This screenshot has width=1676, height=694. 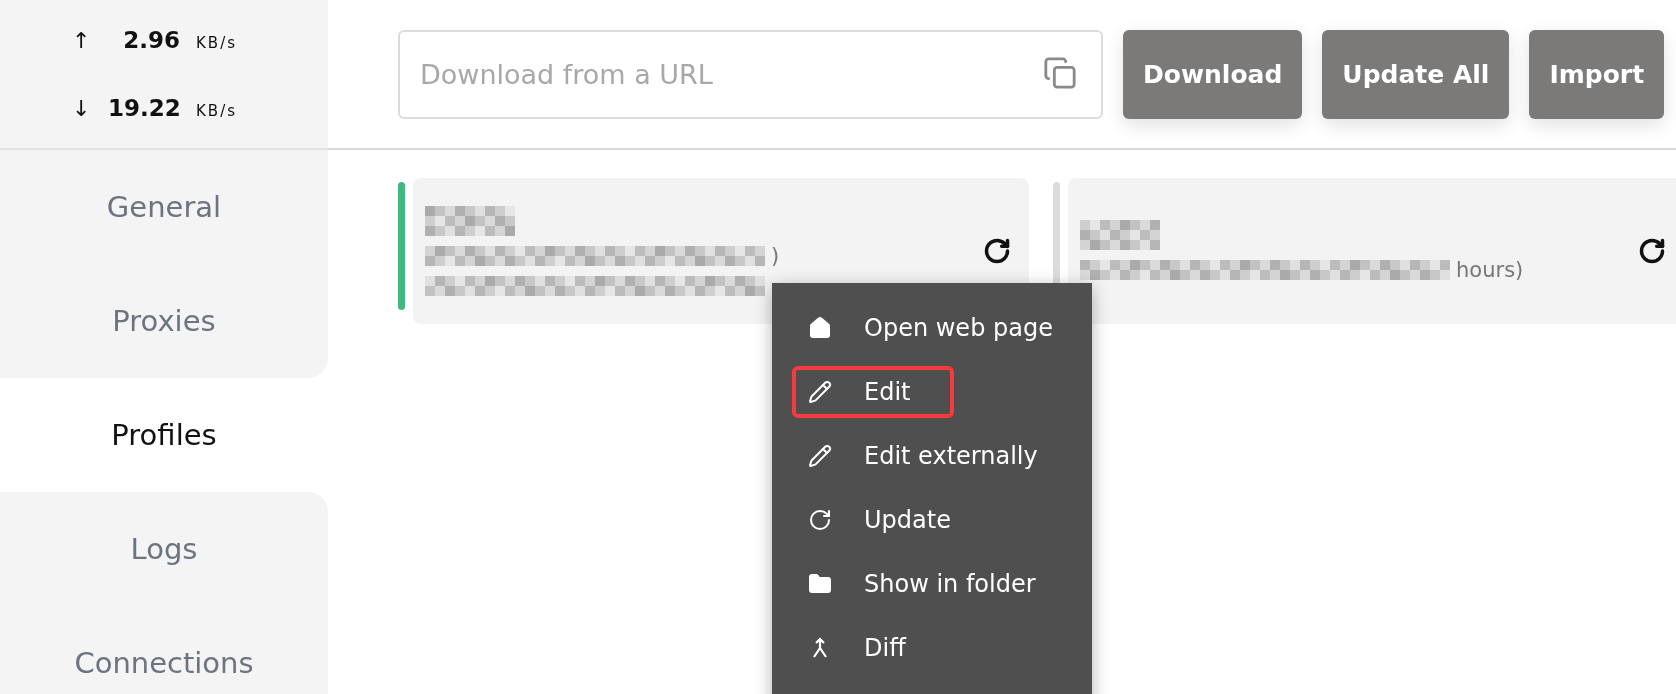 What do you see at coordinates (164, 207) in the screenshot?
I see `nav-item: General` at bounding box center [164, 207].